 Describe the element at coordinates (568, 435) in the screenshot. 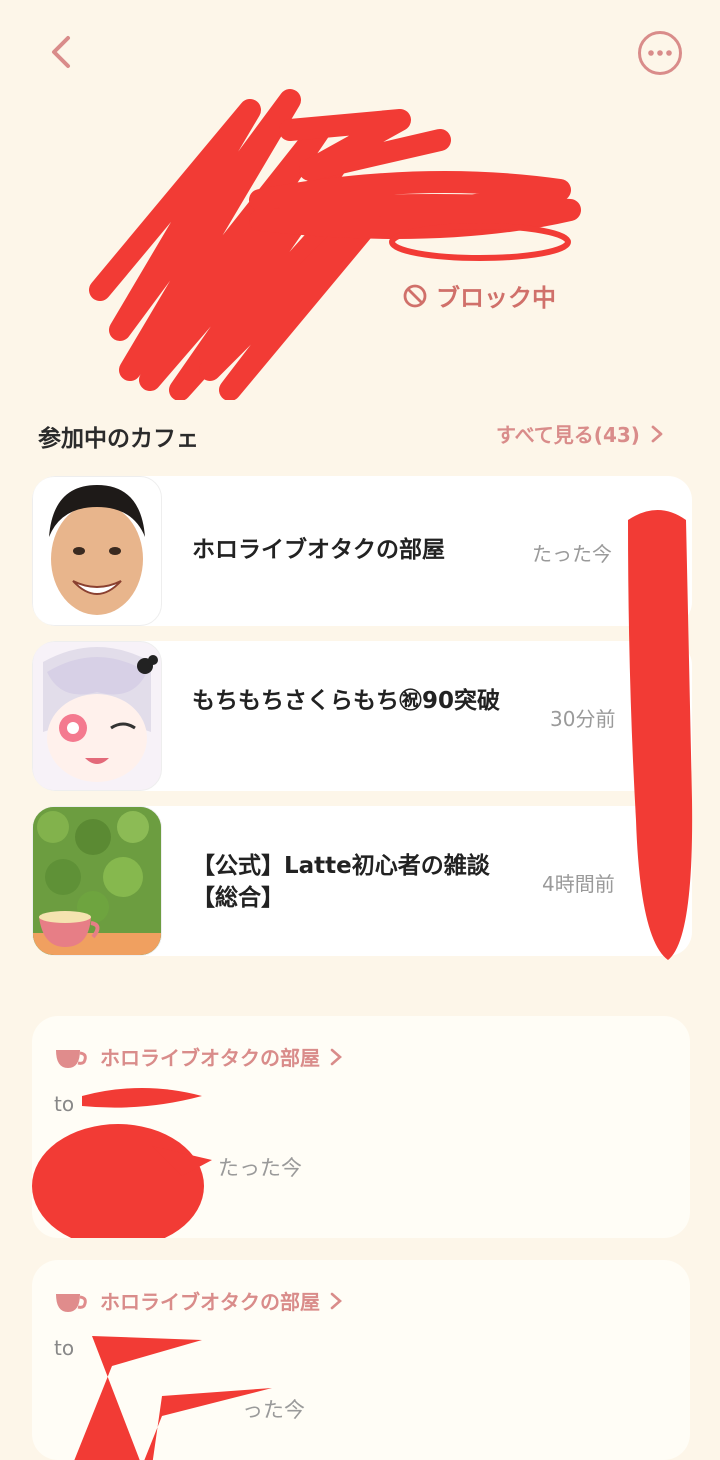

I see `see-all-label: すべて見る(43)` at that location.